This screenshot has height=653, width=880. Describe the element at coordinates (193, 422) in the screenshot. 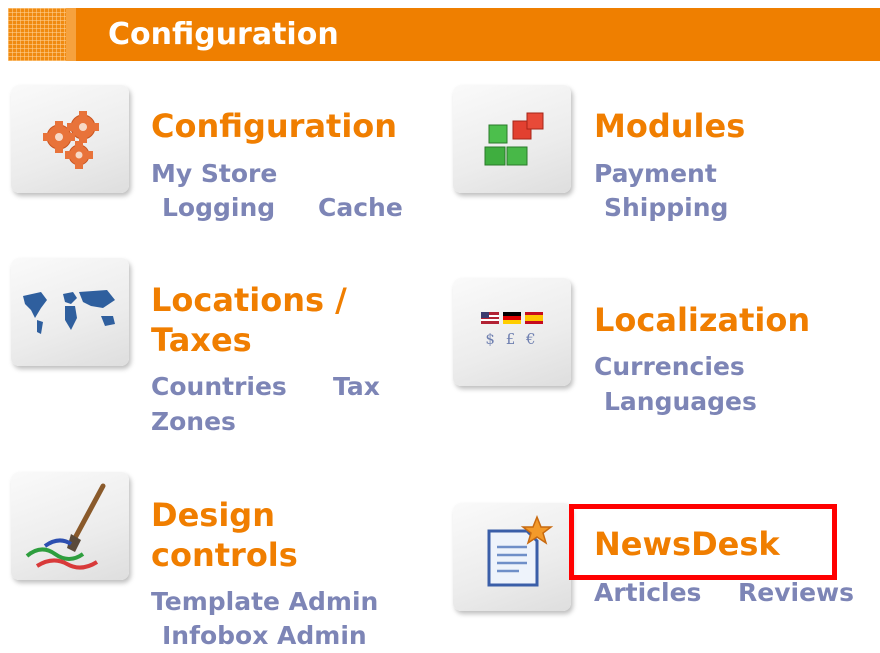

I see `link-zones: Zones` at that location.